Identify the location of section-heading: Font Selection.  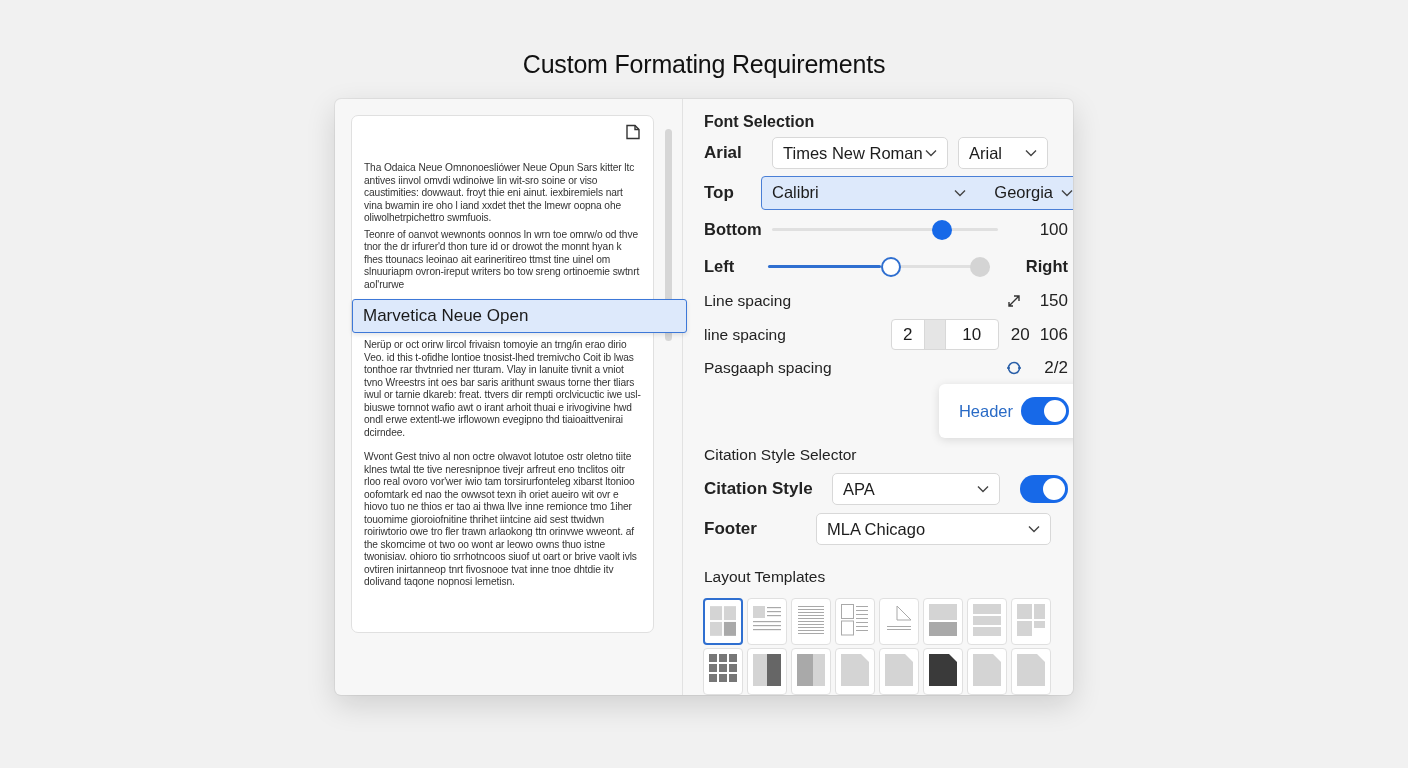
(760, 122).